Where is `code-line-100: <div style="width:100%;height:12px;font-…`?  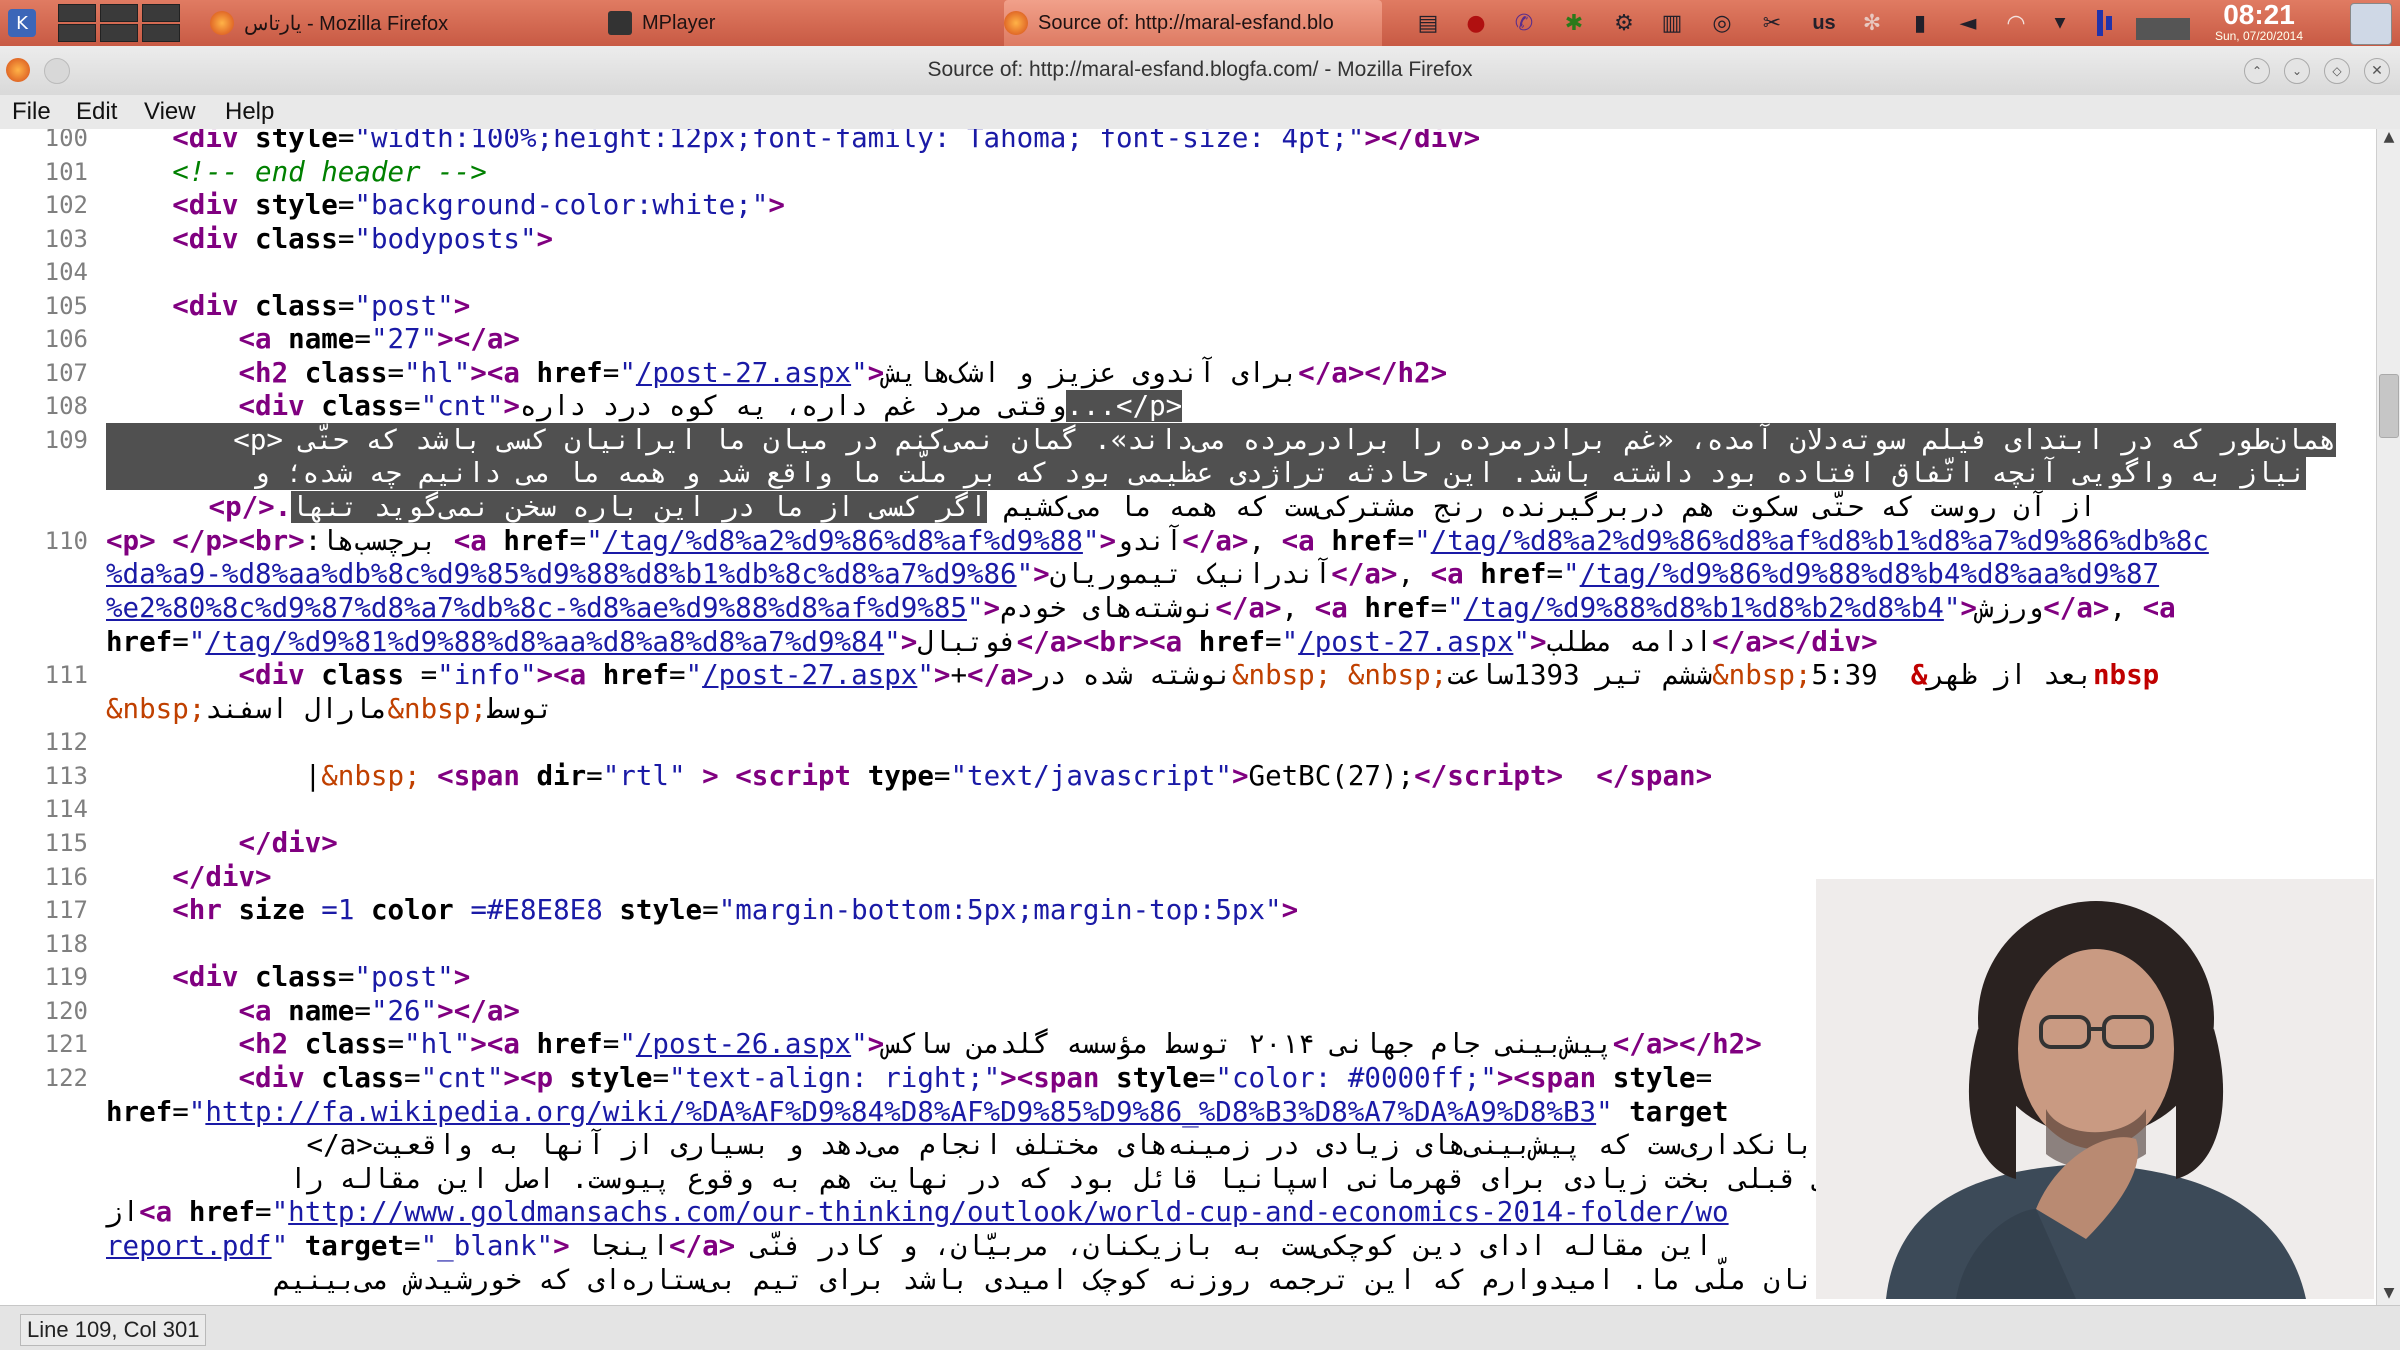
code-line-100: <div style="width:100%;height:12px;font-… is located at coordinates (826, 141).